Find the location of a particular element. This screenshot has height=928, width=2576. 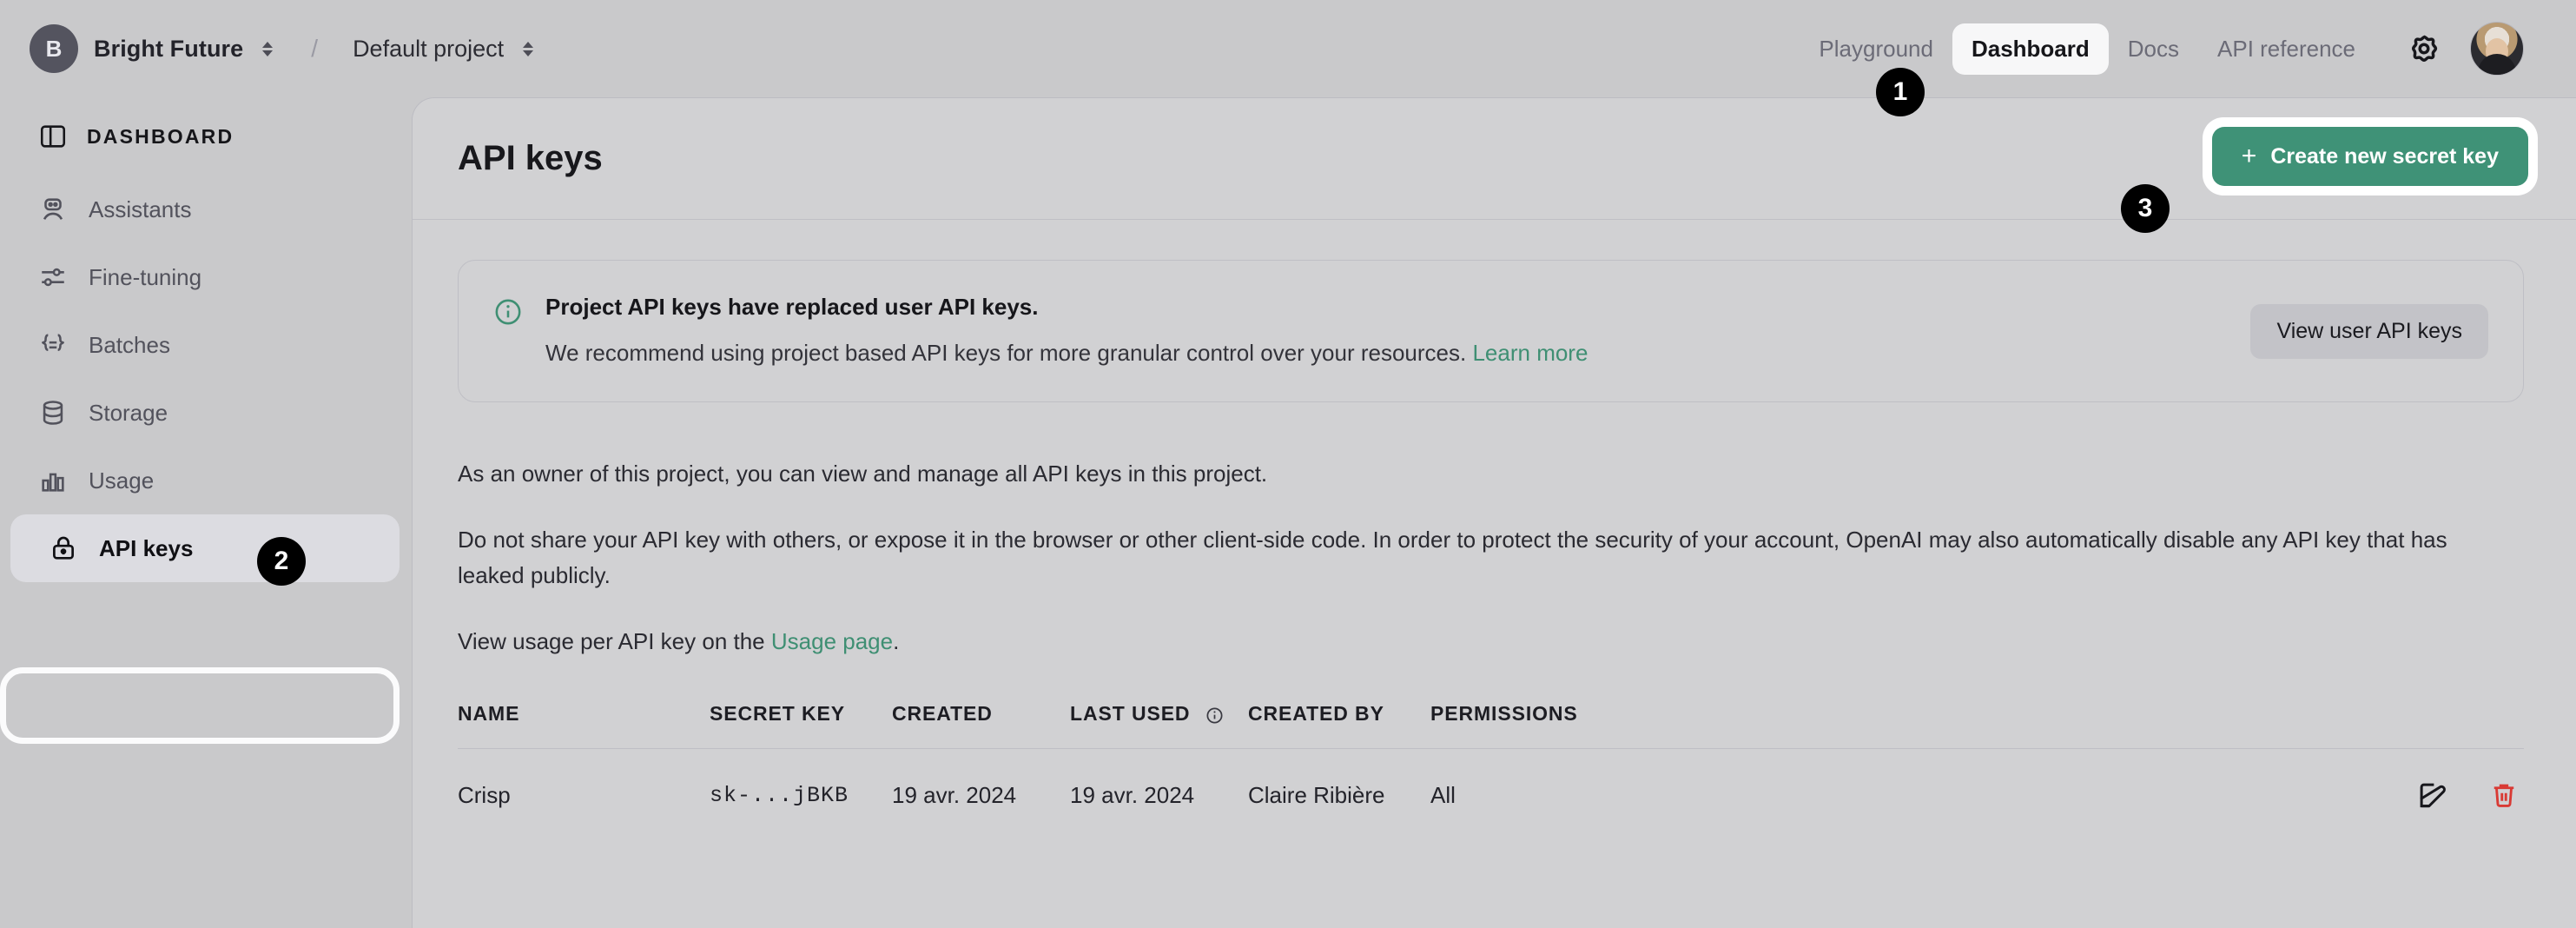

cell-created-by: Claire Ribière is located at coordinates (1316, 794).